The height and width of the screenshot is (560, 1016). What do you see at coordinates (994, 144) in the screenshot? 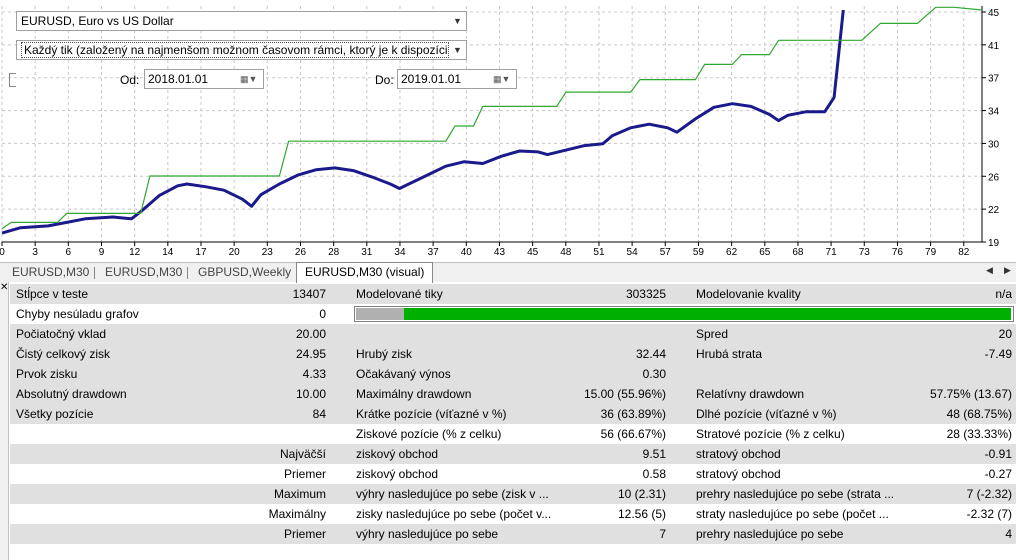
I see `y-tick-label: 30` at bounding box center [994, 144].